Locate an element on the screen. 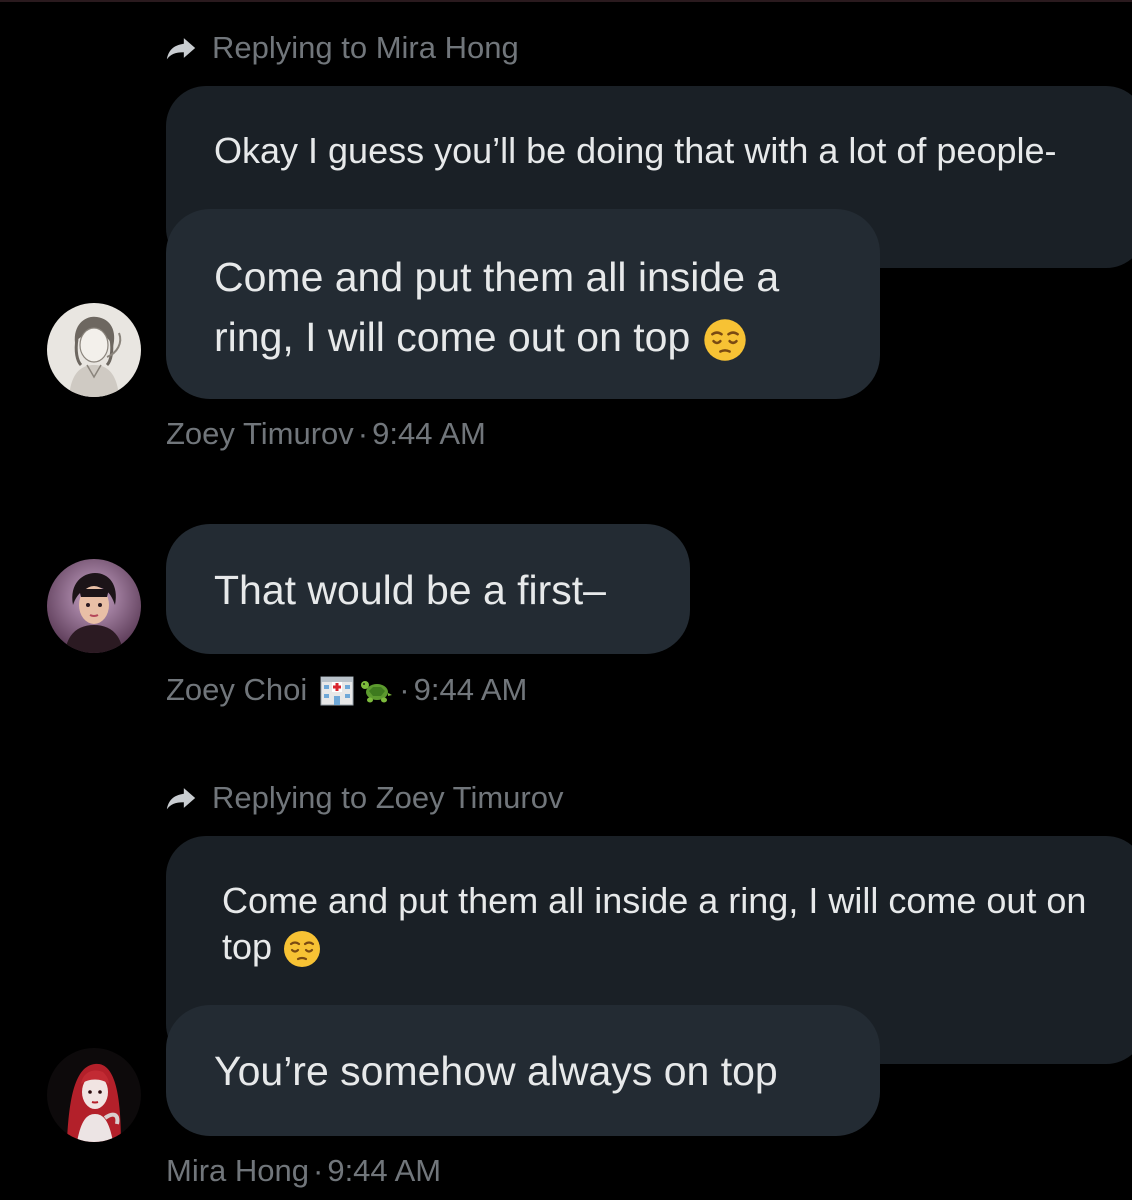 This screenshot has height=1200, width=1132. reply-context-1: Replying to Mira Hong is located at coordinates (341, 48).